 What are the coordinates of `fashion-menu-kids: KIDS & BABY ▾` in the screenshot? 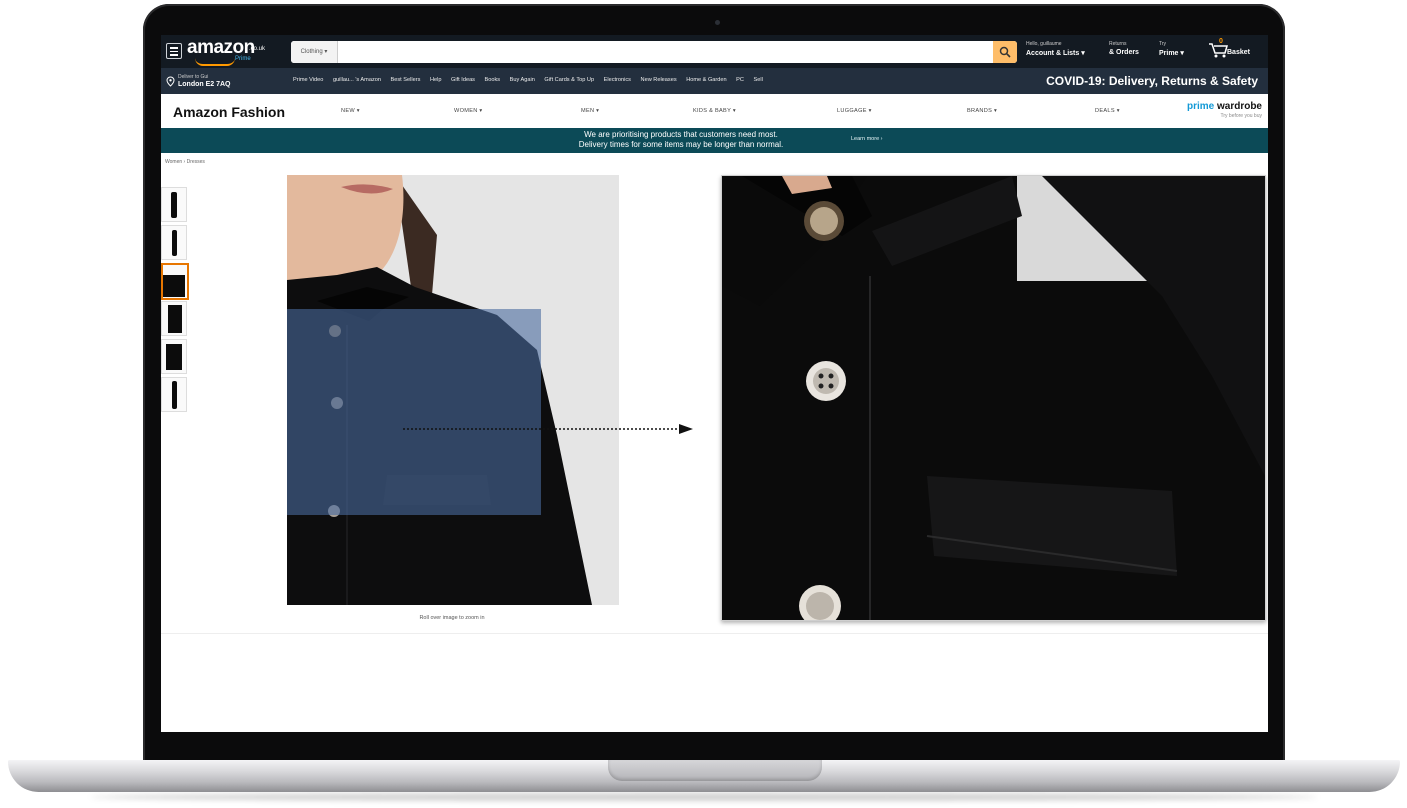 It's located at (714, 111).